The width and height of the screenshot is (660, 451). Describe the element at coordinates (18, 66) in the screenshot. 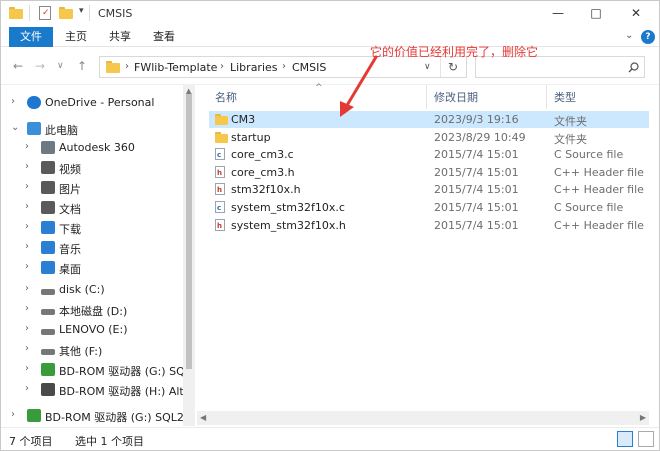

I see `back-button: ←` at that location.